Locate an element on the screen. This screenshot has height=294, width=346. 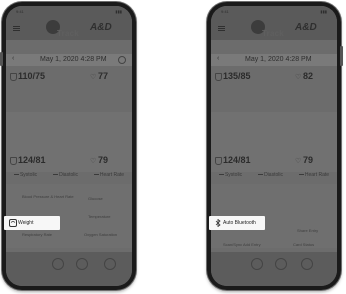
menu-oxygen: Oxygen Saturation is located at coordinates (100, 234).